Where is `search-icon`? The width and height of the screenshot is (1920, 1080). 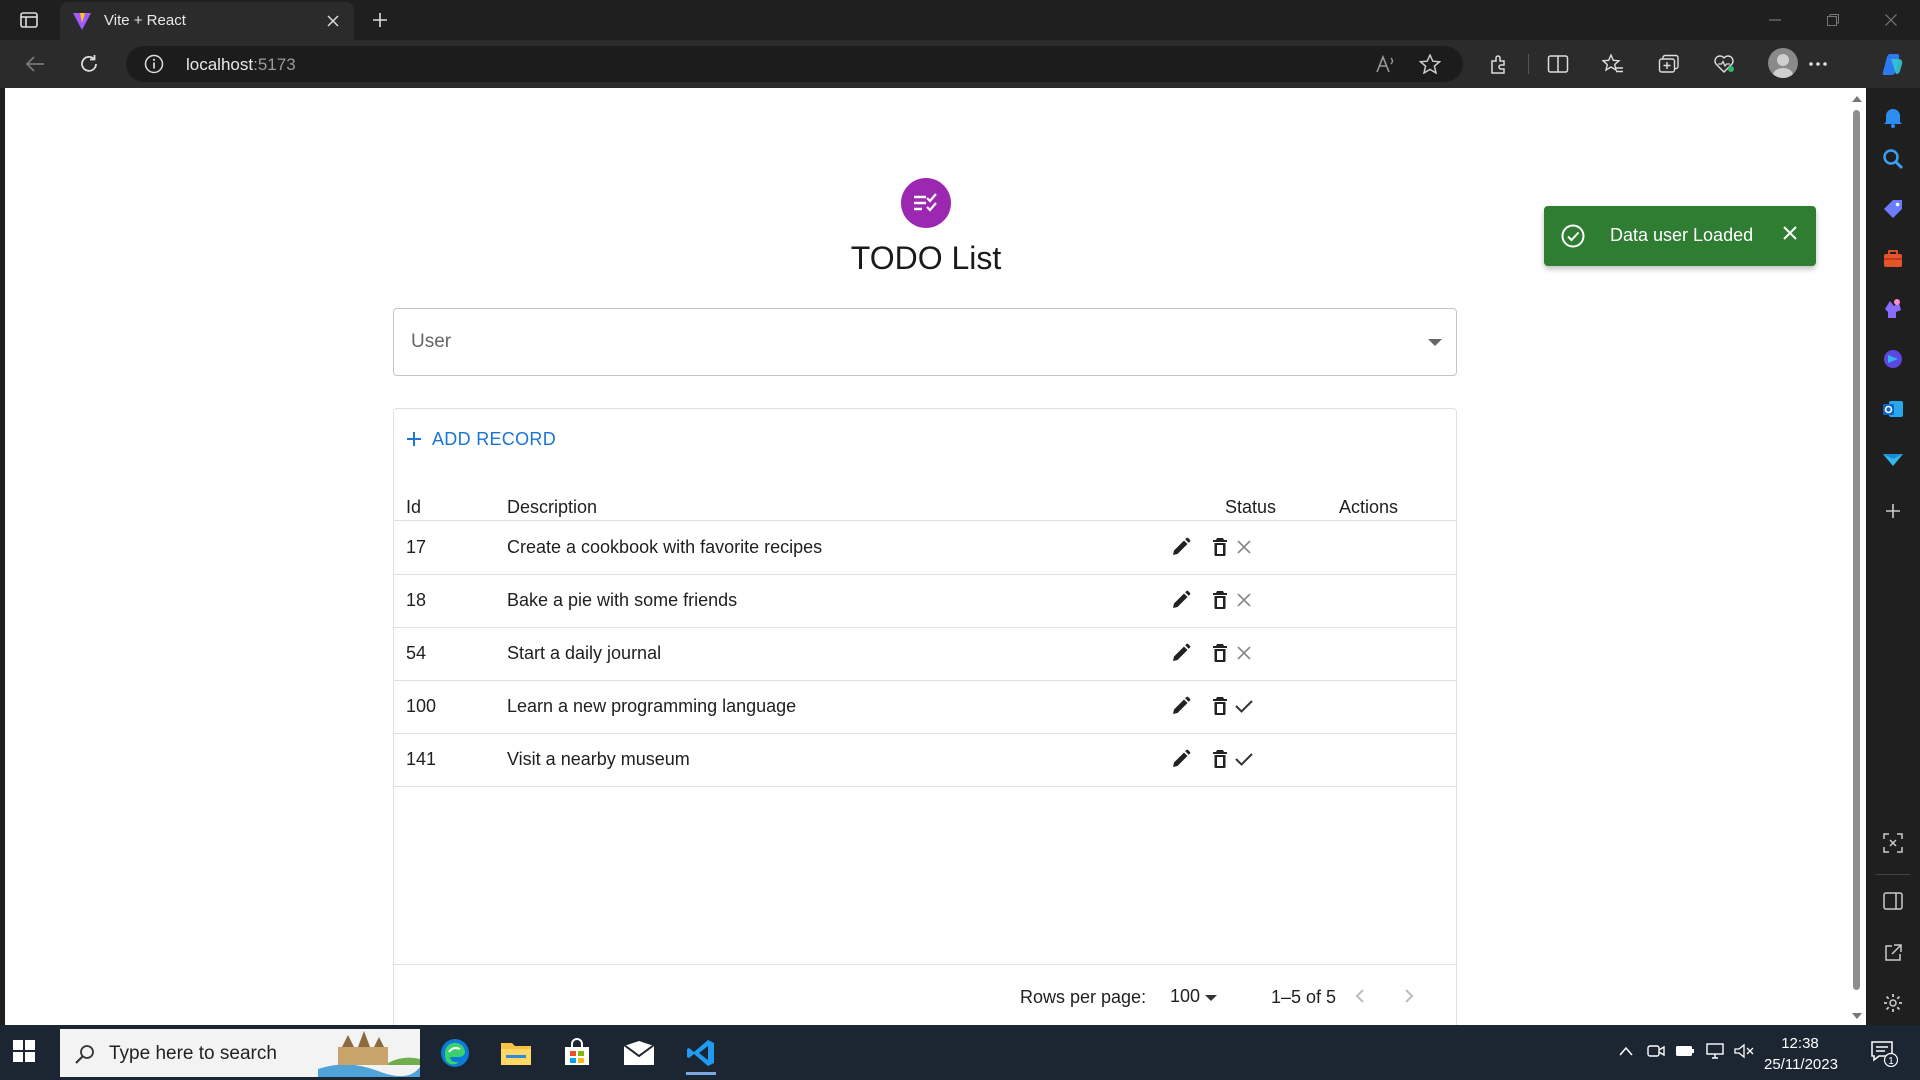
search-icon is located at coordinates (1893, 159).